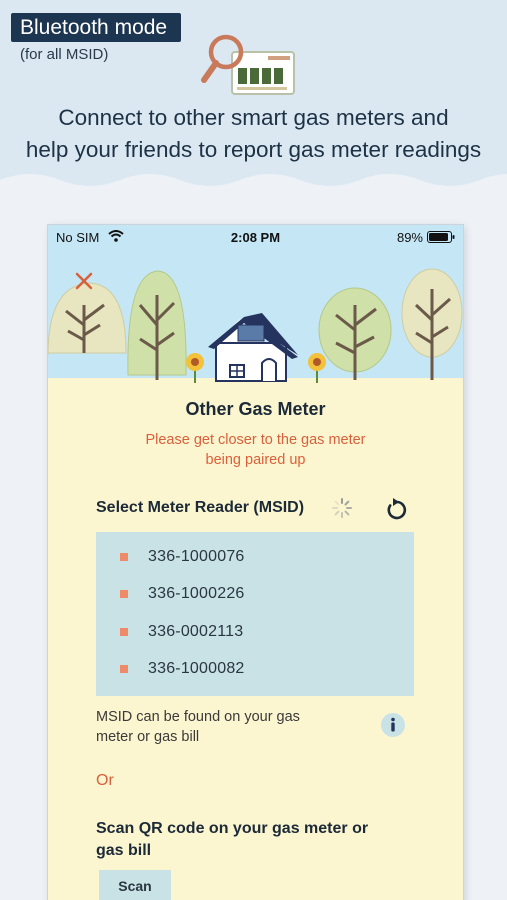 The height and width of the screenshot is (900, 507). I want to click on wave-divider, so click(253, 201).